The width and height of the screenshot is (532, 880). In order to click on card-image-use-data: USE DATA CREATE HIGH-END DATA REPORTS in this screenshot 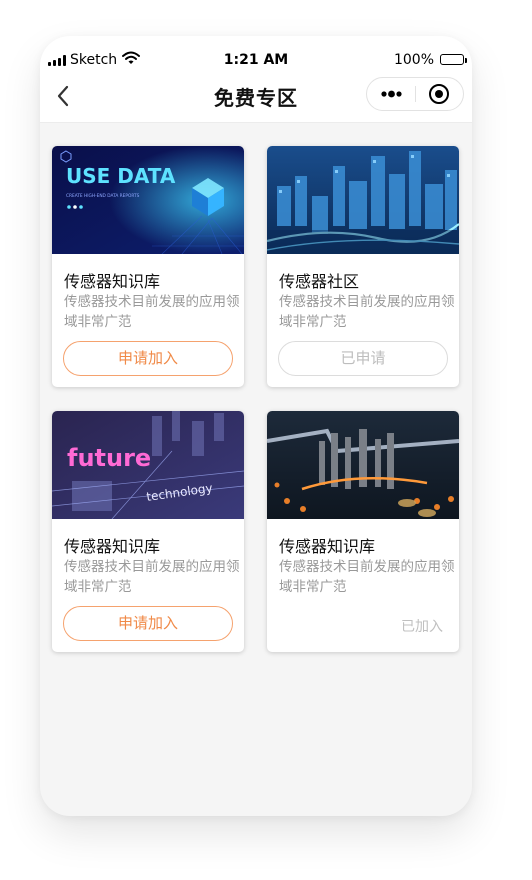, I will do `click(148, 200)`.